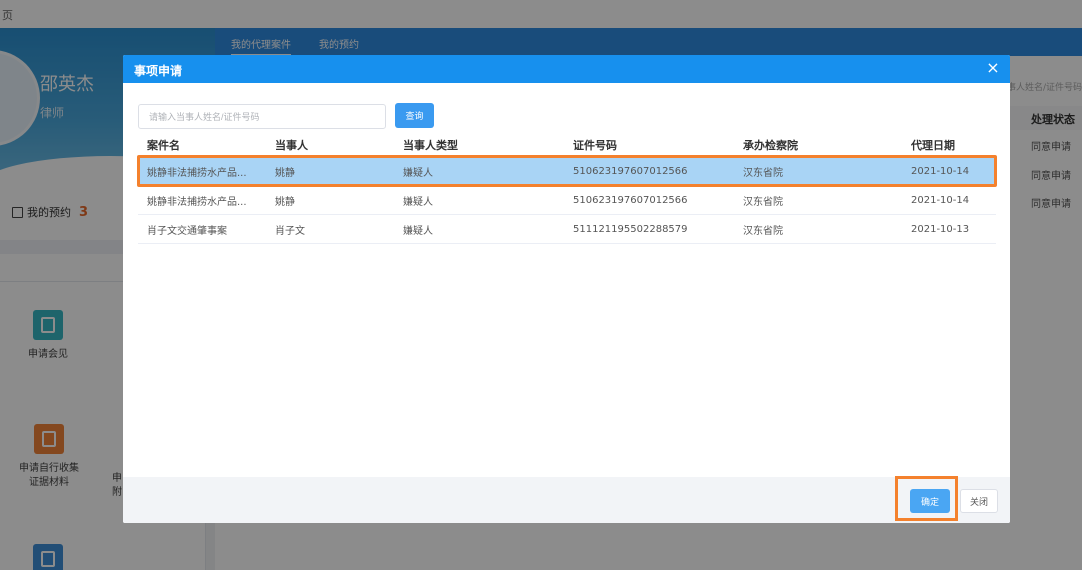  I want to click on close-icon: ×, so click(993, 68).